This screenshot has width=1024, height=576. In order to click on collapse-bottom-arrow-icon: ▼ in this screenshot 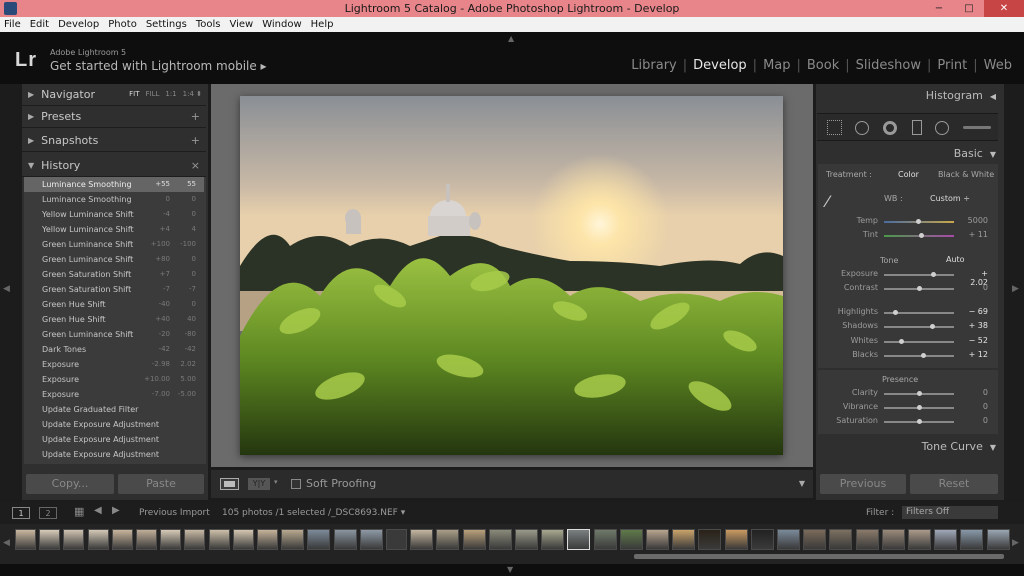, I will do `click(510, 569)`.